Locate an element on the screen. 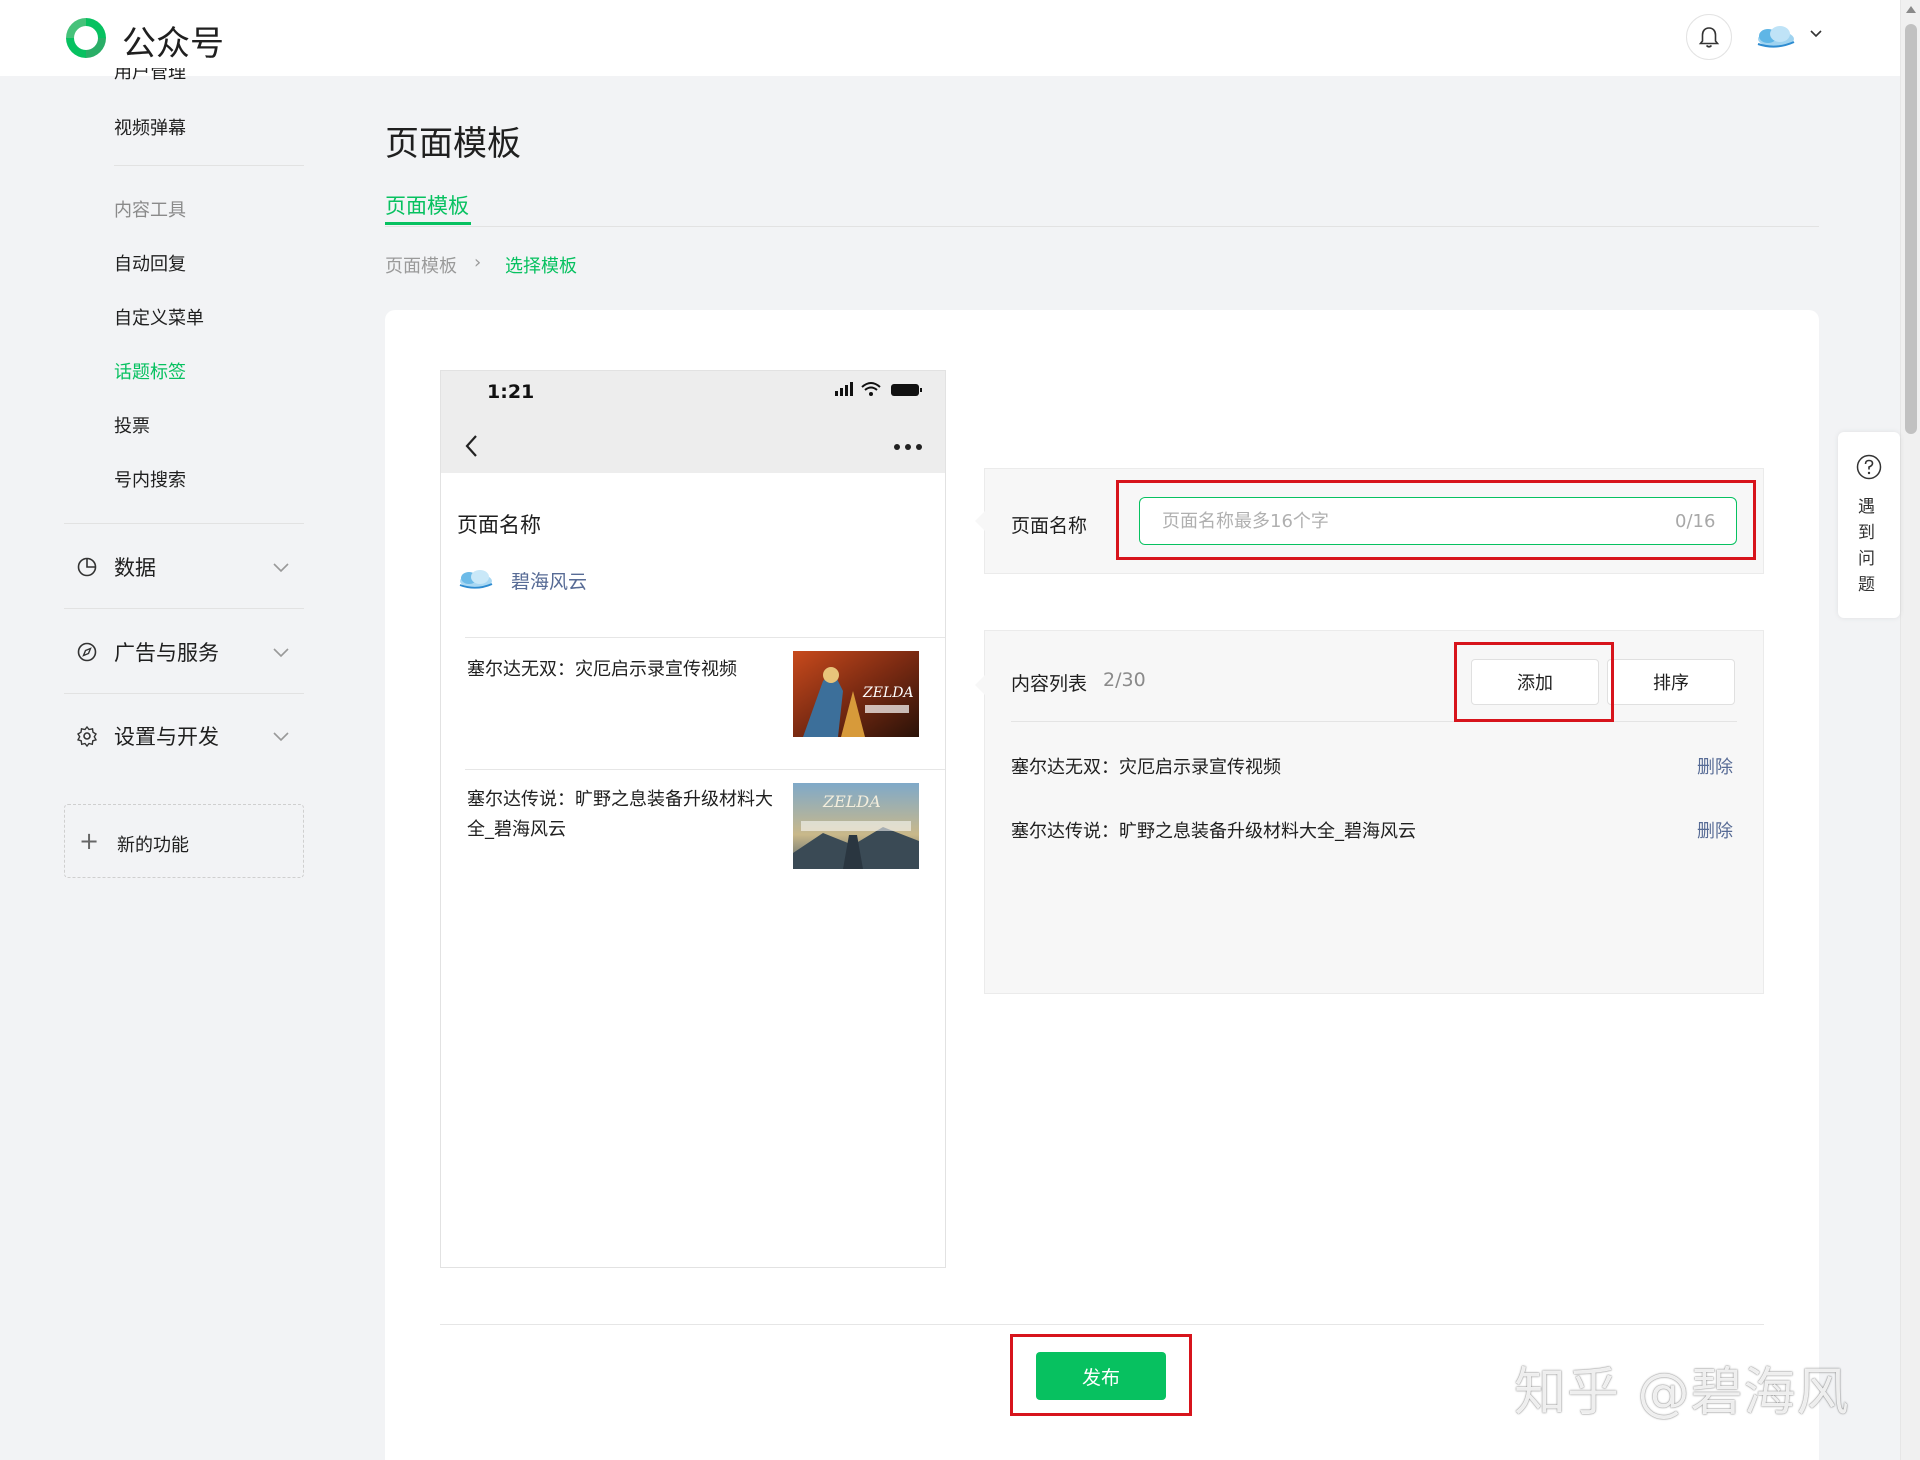 The height and width of the screenshot is (1460, 1920). phone-account-name: 碧海风云 is located at coordinates (549, 582).